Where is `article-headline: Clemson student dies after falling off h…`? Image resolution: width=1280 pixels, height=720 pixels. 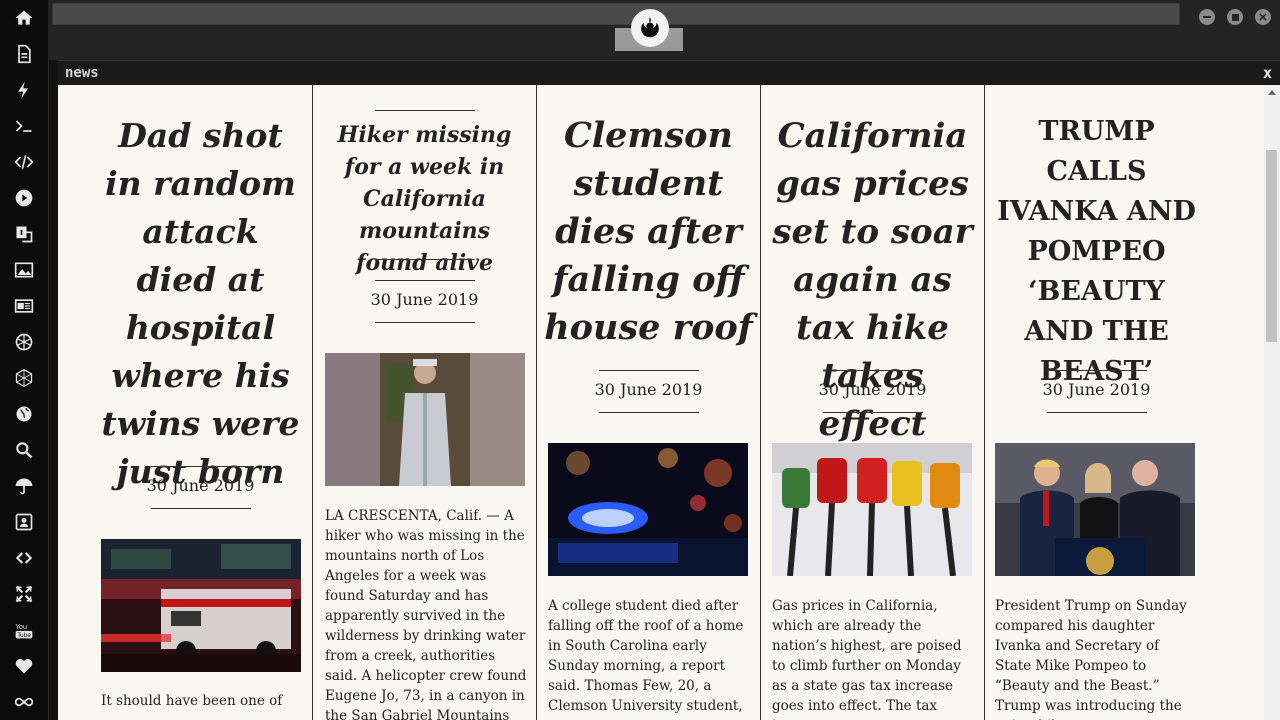 article-headline: Clemson student dies after falling off h… is located at coordinates (648, 232).